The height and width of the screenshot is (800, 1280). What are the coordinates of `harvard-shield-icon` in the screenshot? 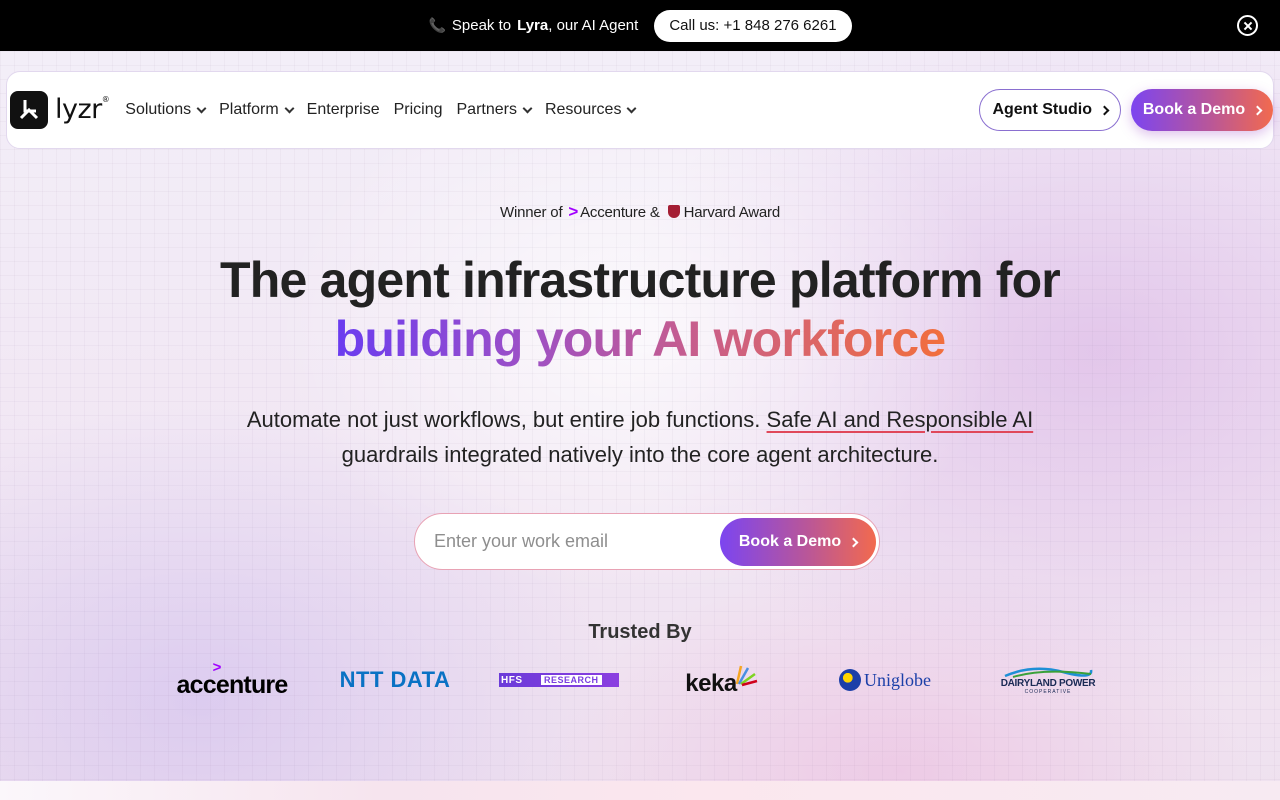 It's located at (673, 211).